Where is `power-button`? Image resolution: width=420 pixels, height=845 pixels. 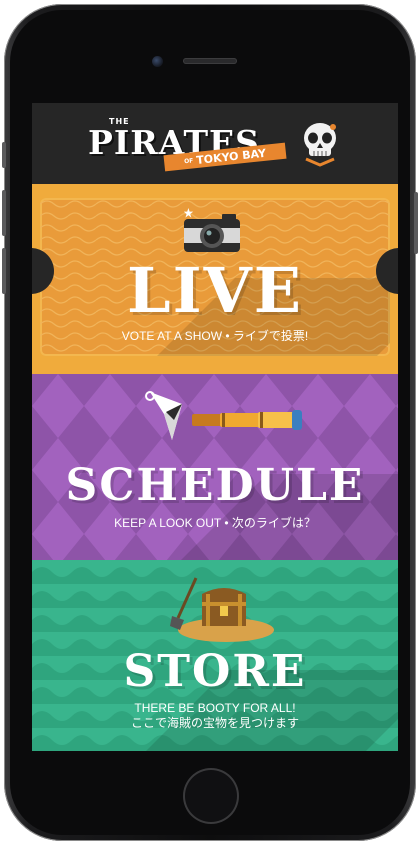
power-button is located at coordinates (416, 223).